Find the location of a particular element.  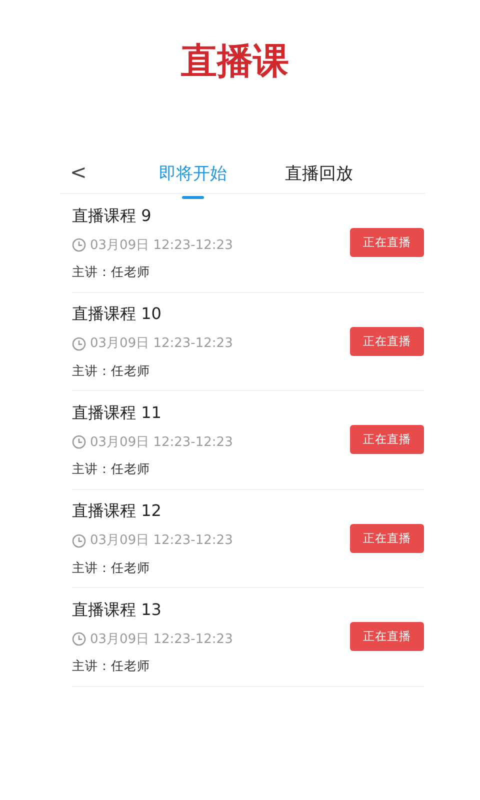

course-title: 直播课程 10 is located at coordinates (117, 314).